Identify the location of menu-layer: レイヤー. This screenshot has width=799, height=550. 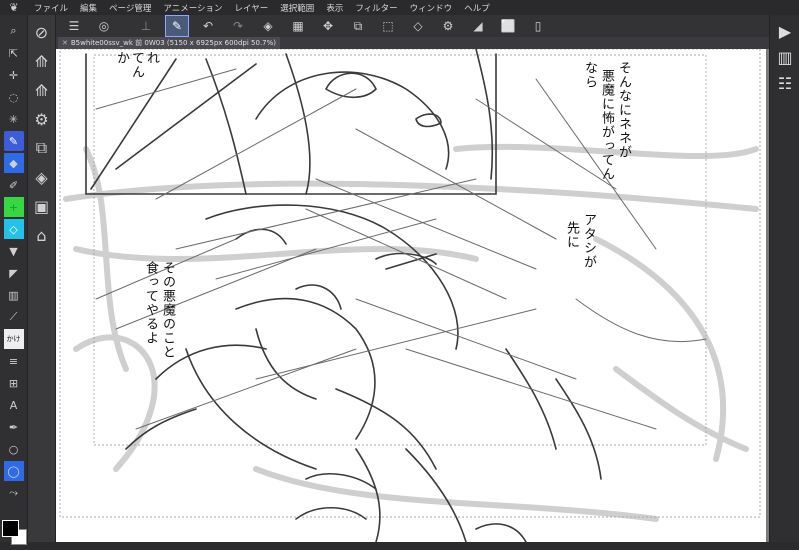
(252, 8).